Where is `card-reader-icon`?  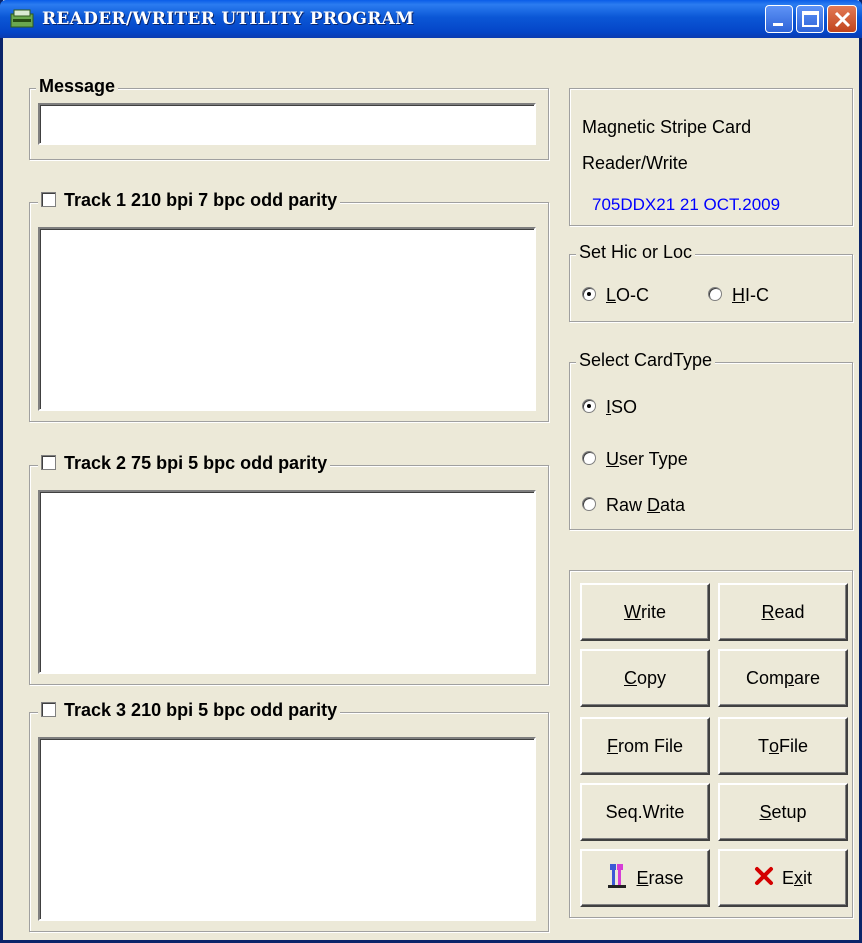
card-reader-icon is located at coordinates (22, 19).